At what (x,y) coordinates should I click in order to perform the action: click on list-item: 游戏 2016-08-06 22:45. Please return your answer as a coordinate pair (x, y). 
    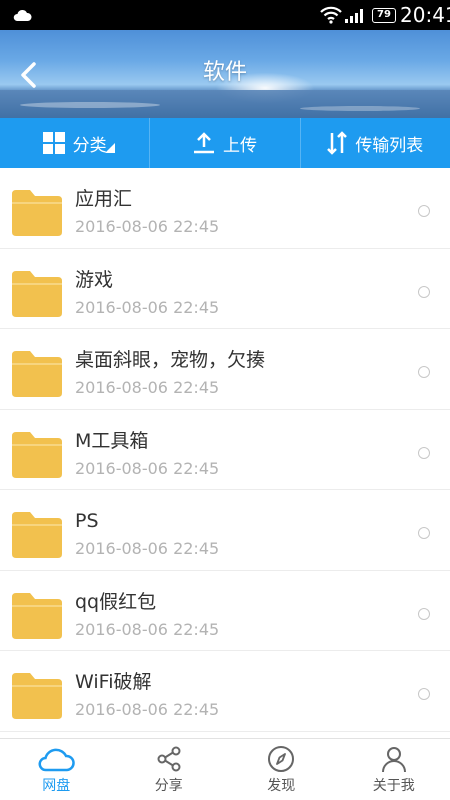
    Looking at the image, I should click on (225, 289).